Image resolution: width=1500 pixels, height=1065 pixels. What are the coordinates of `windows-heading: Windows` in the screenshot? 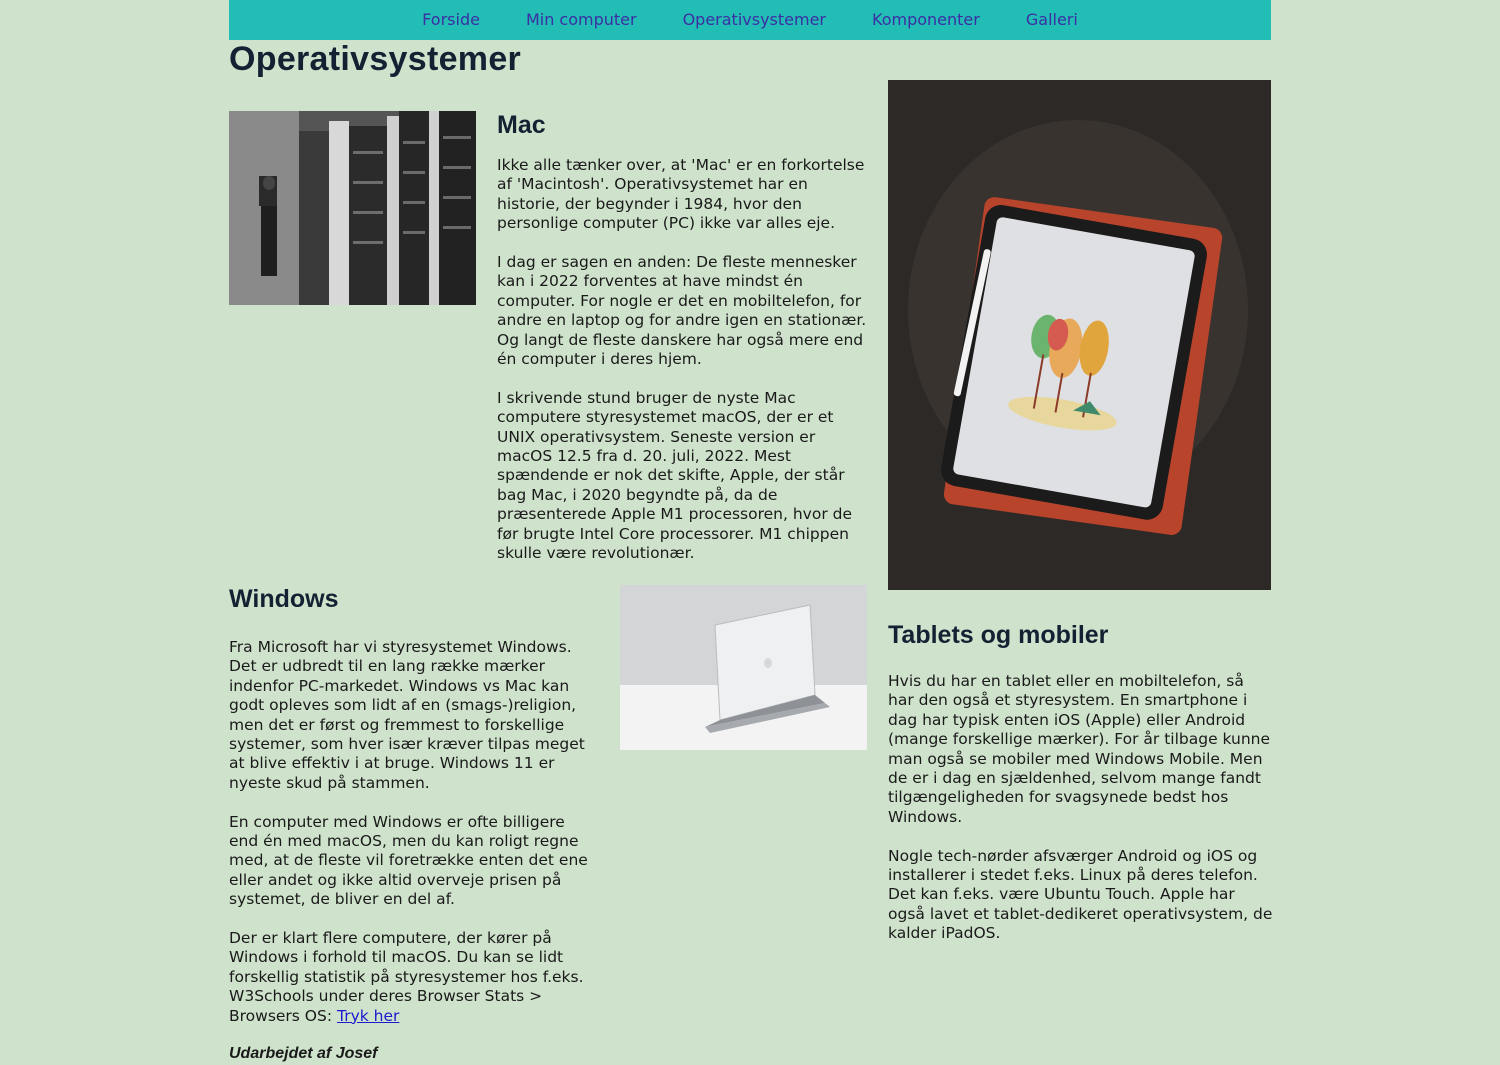 It's located at (284, 599).